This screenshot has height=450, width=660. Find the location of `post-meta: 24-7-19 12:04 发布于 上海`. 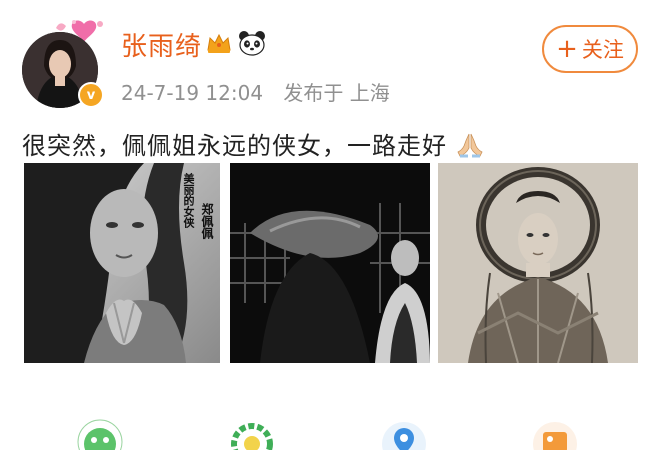

post-meta: 24-7-19 12:04 发布于 上海 is located at coordinates (262, 91).